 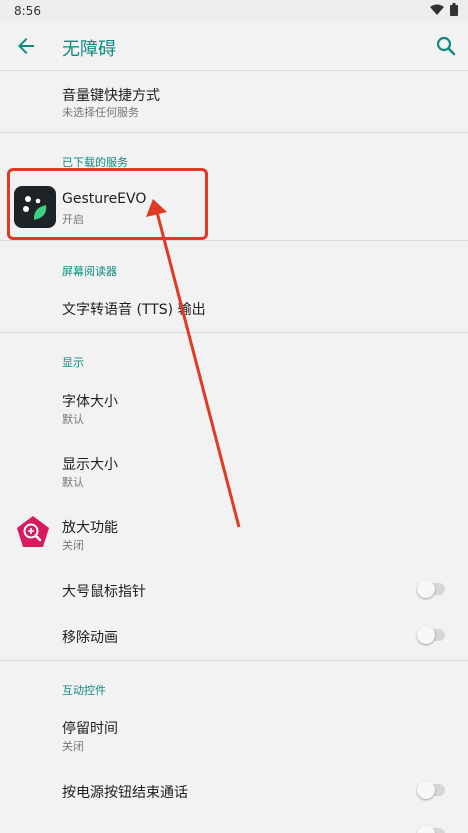 What do you see at coordinates (89, 49) in the screenshot?
I see `page-title: 无障碍` at bounding box center [89, 49].